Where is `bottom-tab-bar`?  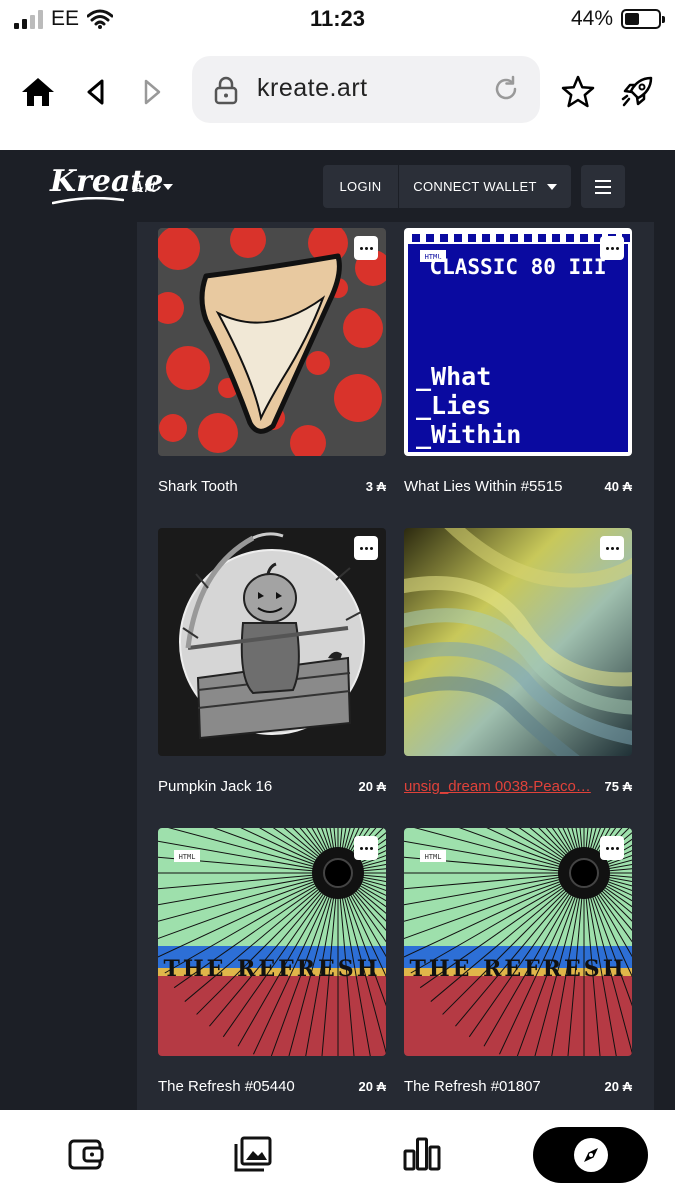 bottom-tab-bar is located at coordinates (337, 1155).